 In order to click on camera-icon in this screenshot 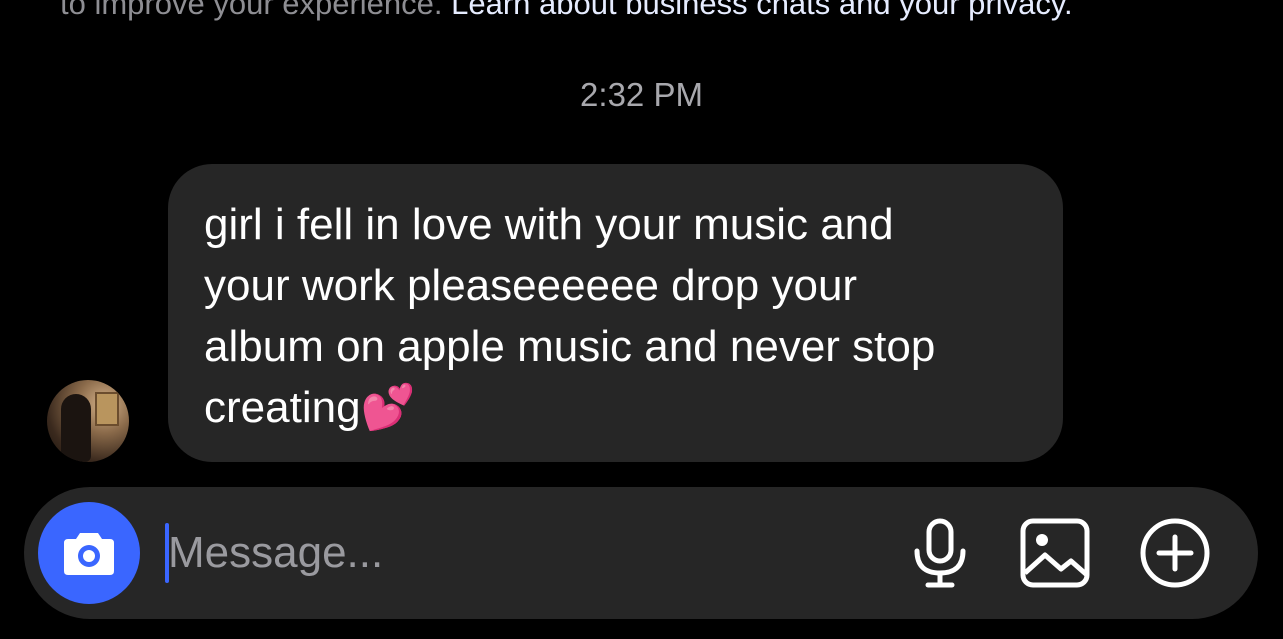, I will do `click(89, 554)`.